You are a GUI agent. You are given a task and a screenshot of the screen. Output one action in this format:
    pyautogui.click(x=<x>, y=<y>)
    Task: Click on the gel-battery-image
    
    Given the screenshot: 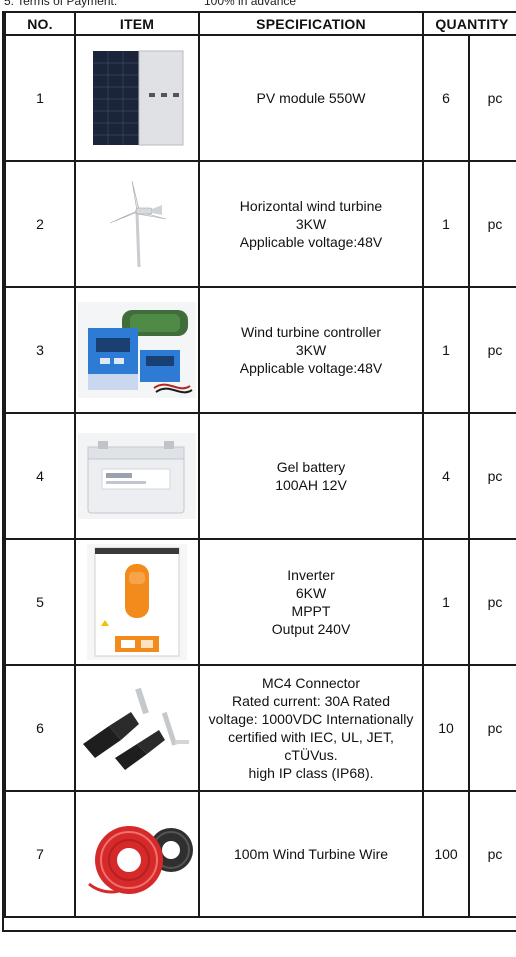 What is the action you would take?
    pyautogui.click(x=137, y=476)
    